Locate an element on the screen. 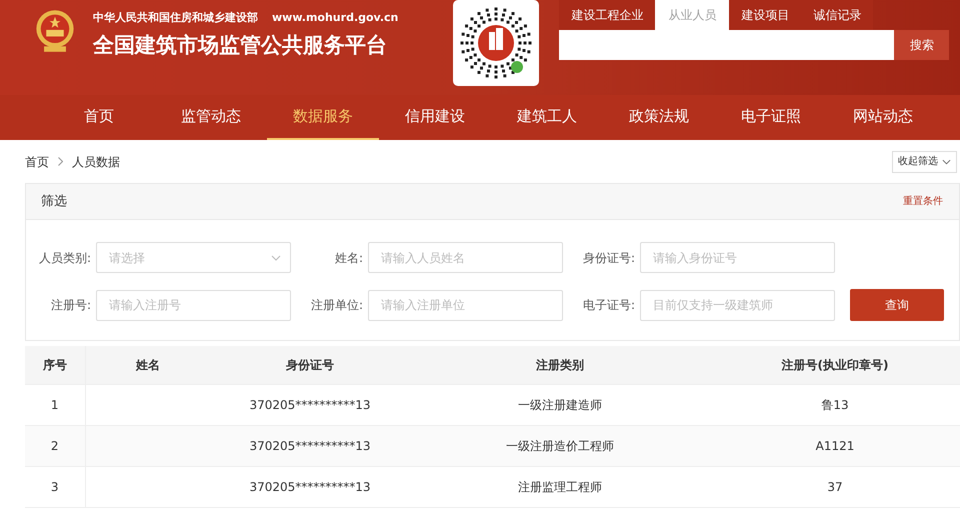 The width and height of the screenshot is (960, 525). column-header: 姓名 is located at coordinates (147, 365).